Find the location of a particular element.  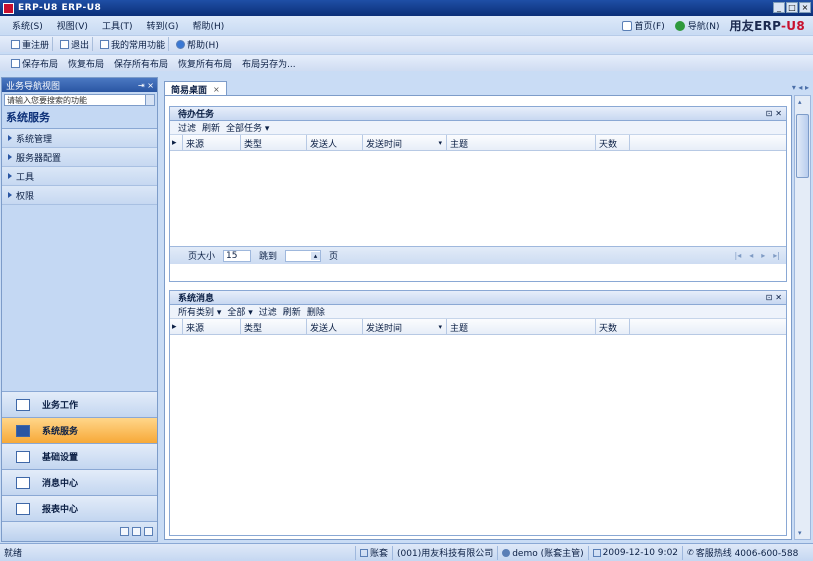

row-indicator-col: ▸ is located at coordinates (176, 327).